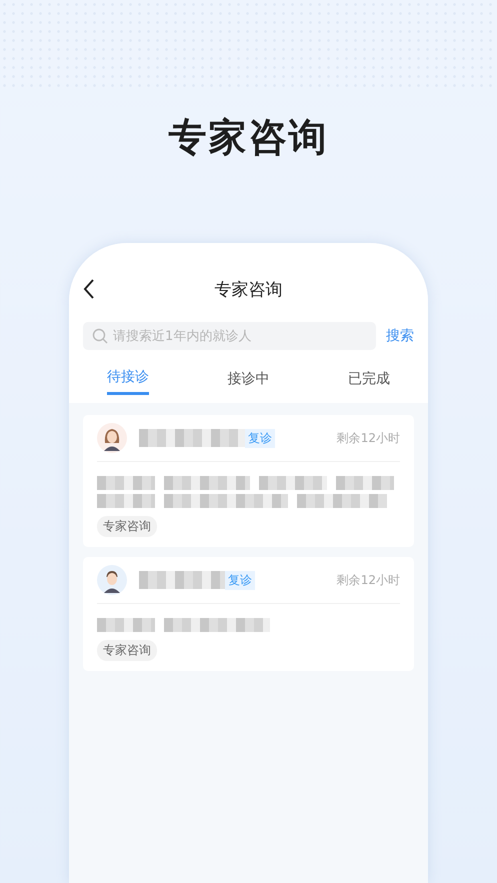 The width and height of the screenshot is (497, 883). I want to click on tab: 已完成, so click(369, 379).